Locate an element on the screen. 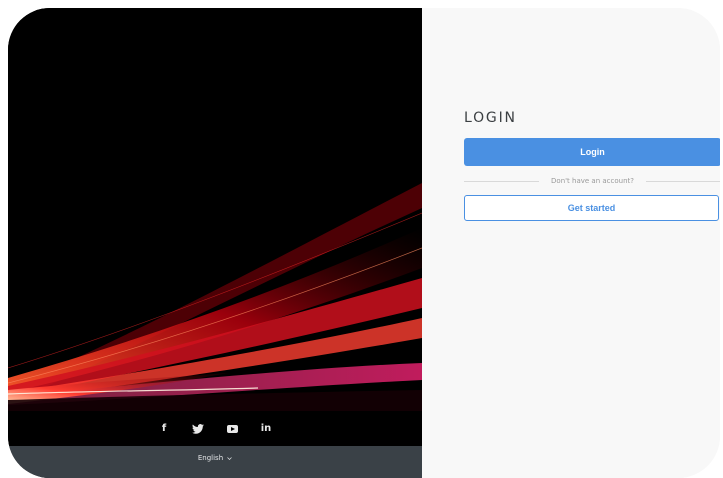 The image size is (723, 478). get-started-button: Get started is located at coordinates (591, 208).